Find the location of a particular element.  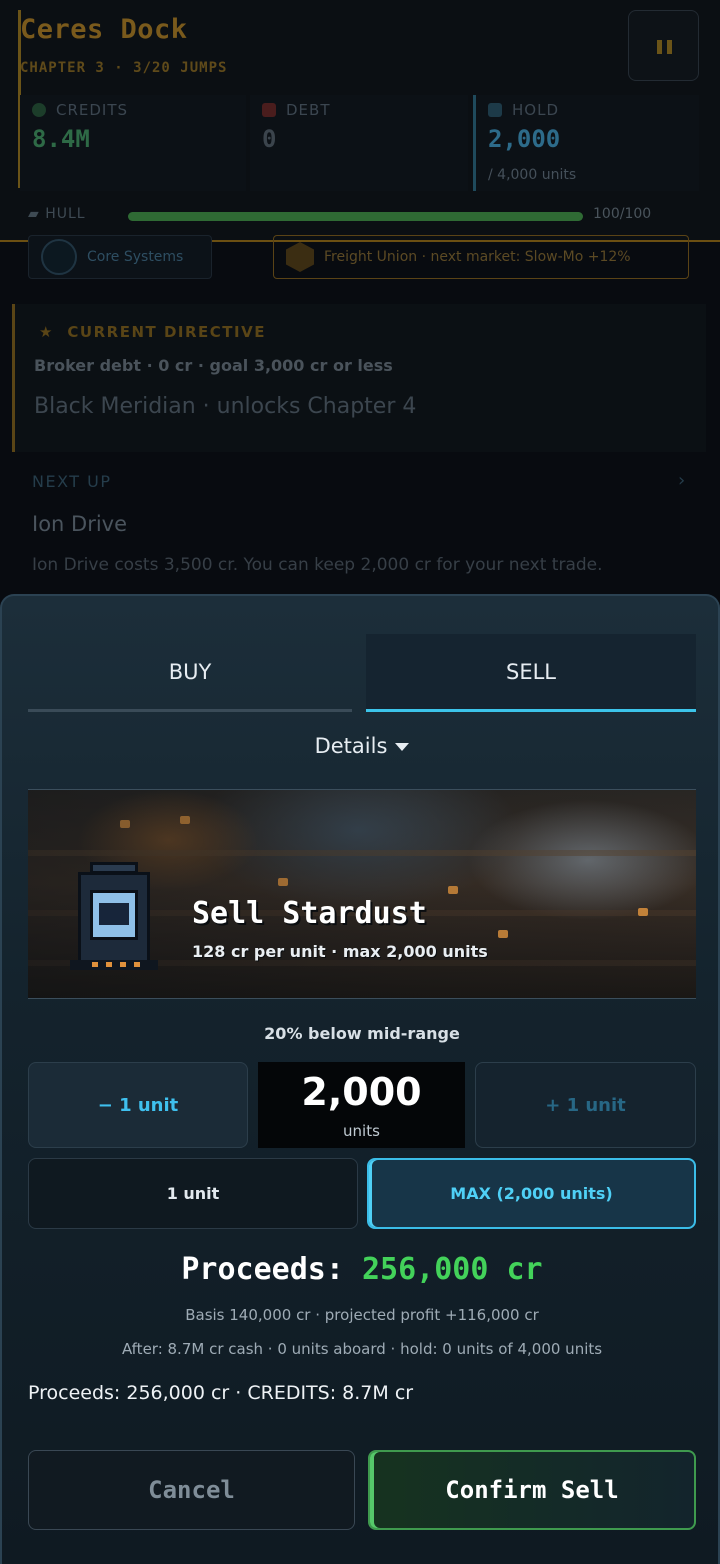

credits-label: CREDITS is located at coordinates (92, 110).